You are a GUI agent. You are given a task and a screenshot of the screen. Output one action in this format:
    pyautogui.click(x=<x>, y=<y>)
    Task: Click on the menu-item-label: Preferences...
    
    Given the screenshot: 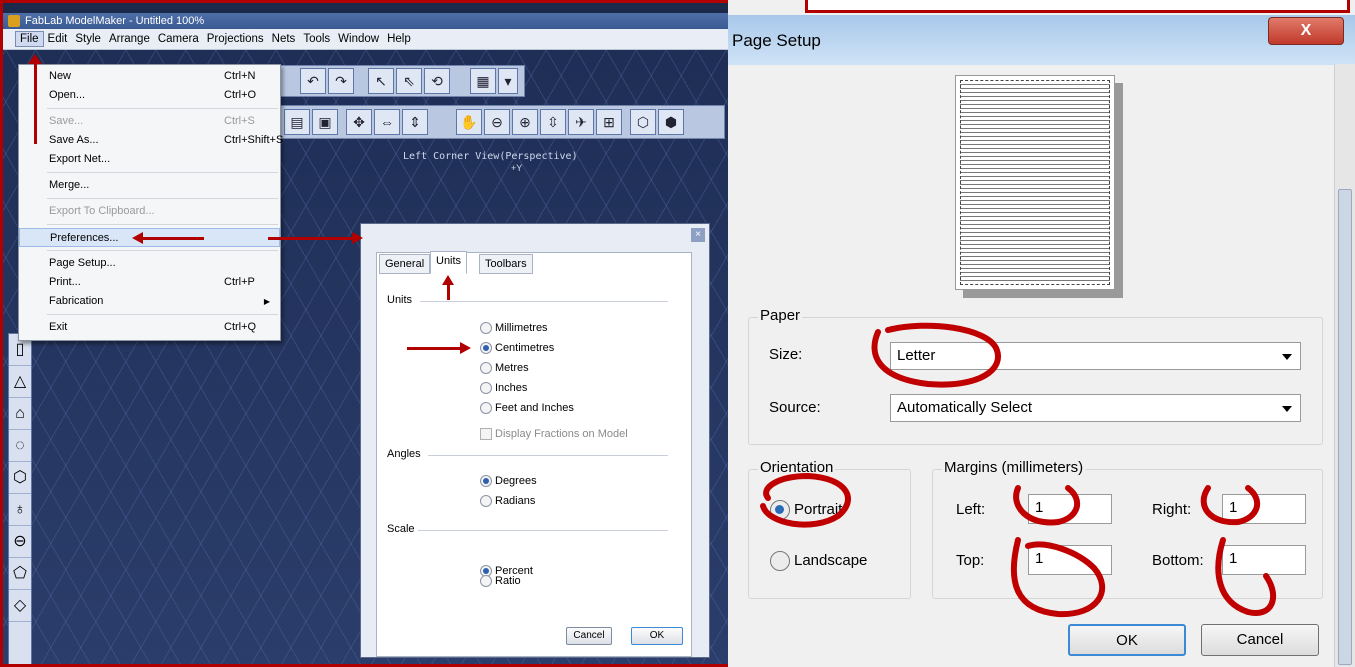 What is the action you would take?
    pyautogui.click(x=84, y=238)
    